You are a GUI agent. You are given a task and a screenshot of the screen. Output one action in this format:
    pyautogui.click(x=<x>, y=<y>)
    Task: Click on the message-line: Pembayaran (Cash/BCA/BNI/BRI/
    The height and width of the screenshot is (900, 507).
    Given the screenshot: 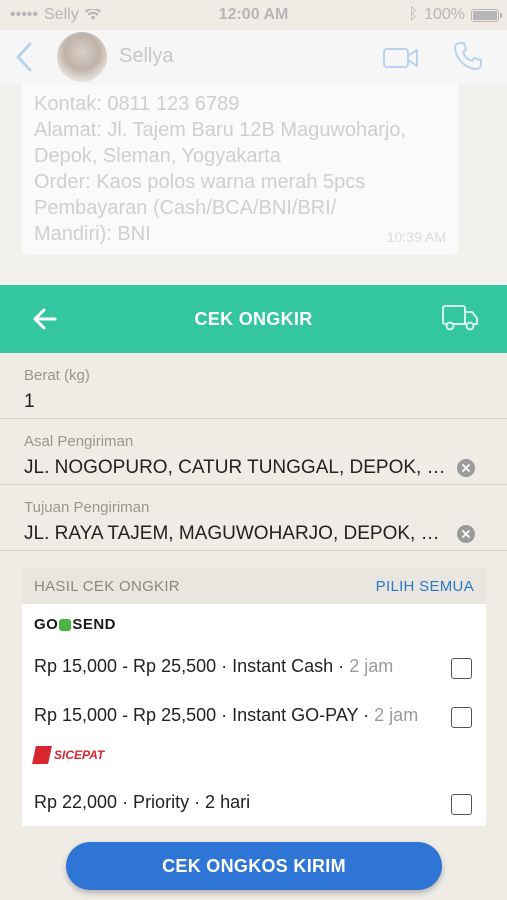 What is the action you would take?
    pyautogui.click(x=185, y=208)
    